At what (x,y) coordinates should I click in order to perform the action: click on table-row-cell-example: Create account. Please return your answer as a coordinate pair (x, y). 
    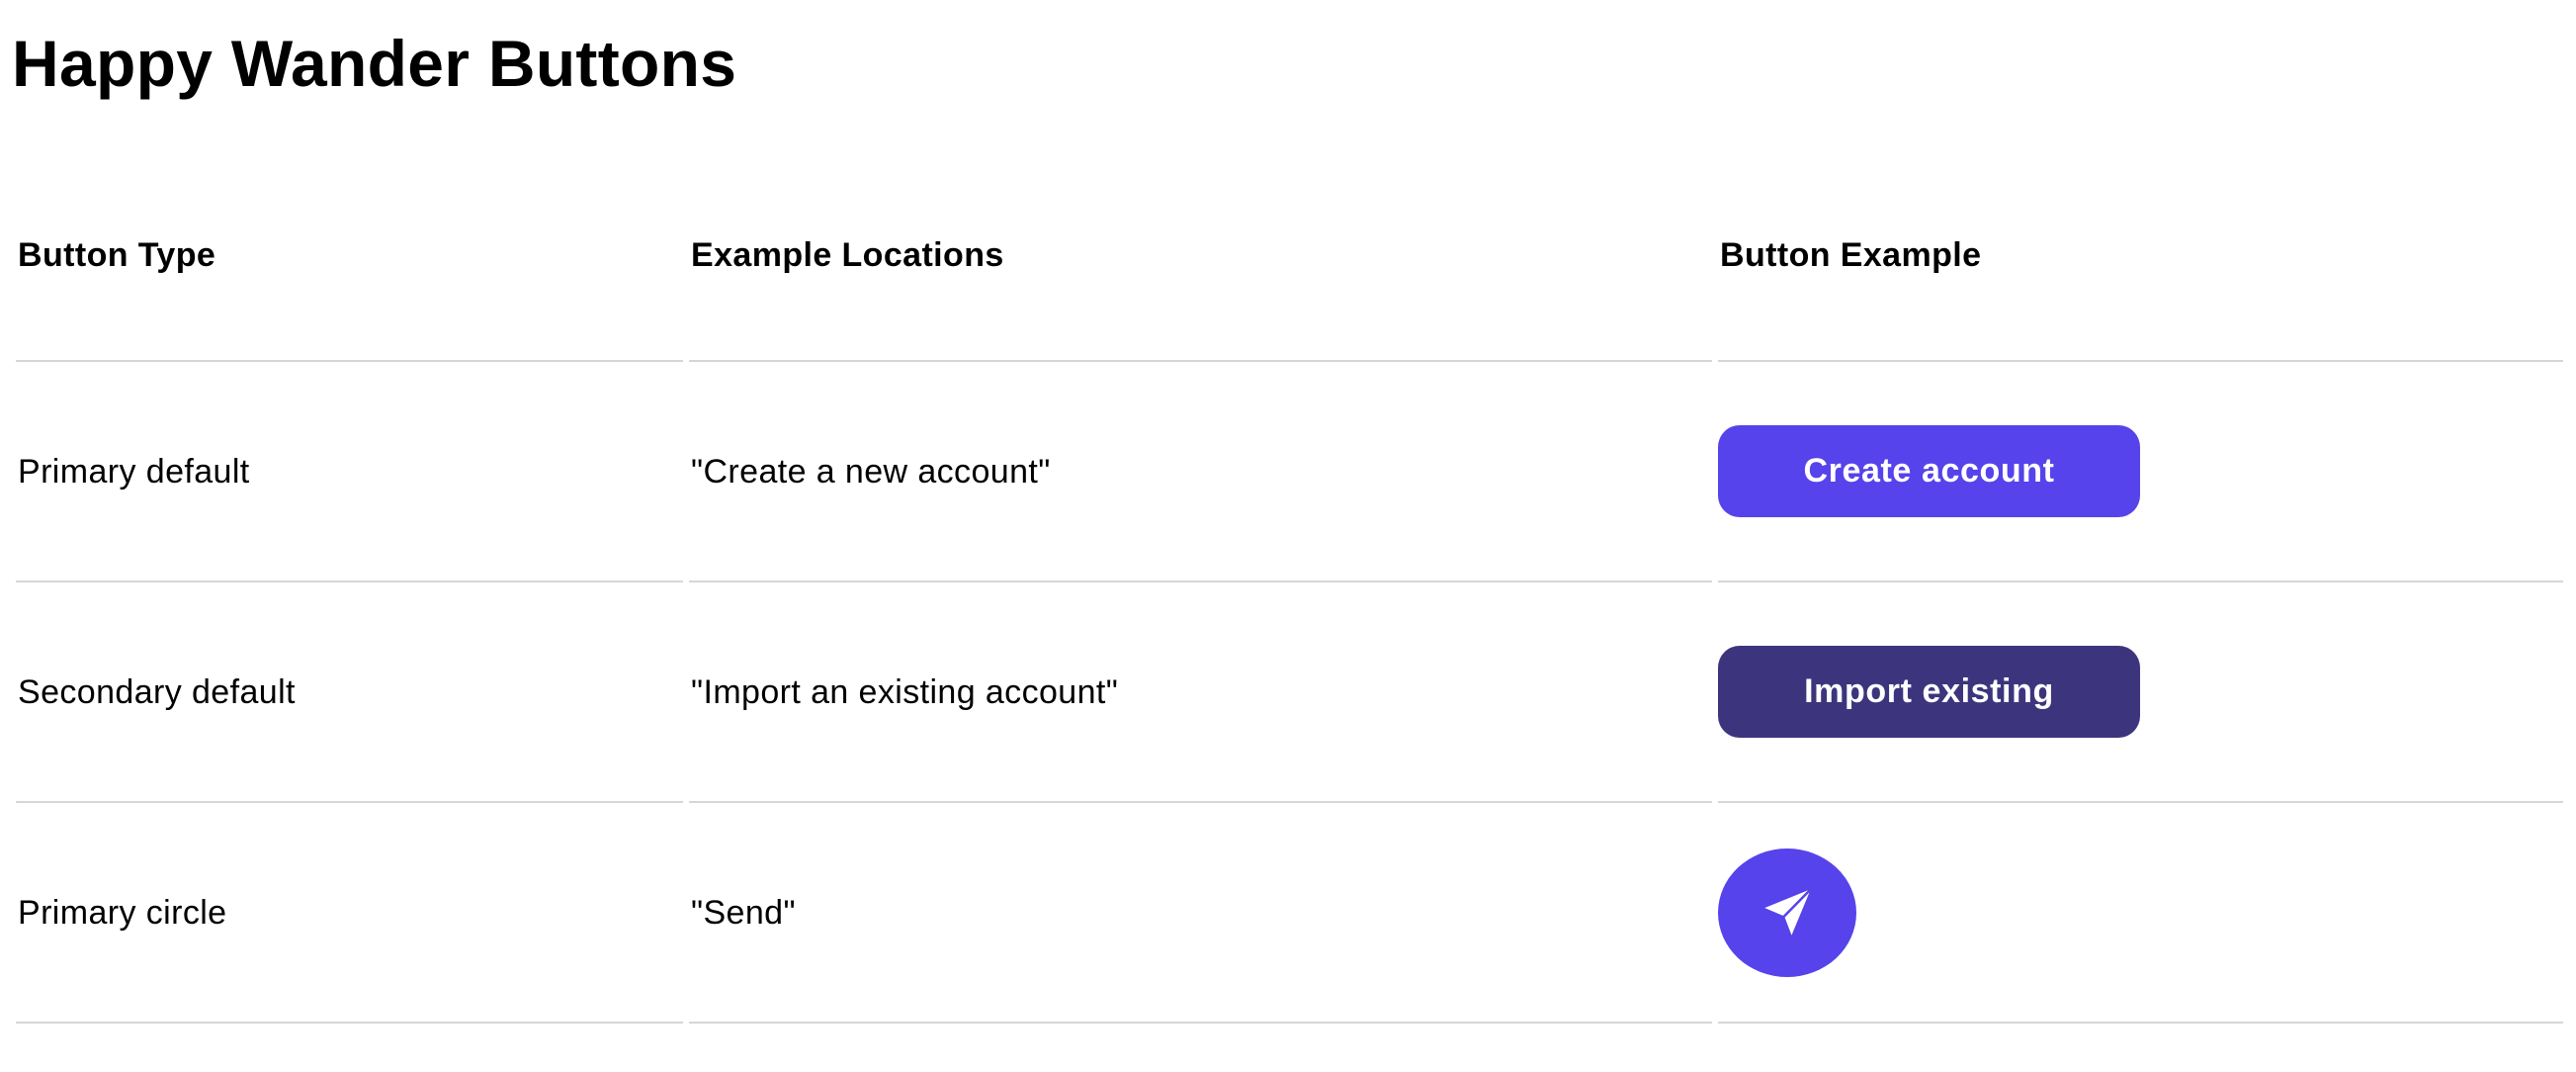
    Looking at the image, I should click on (2140, 472).